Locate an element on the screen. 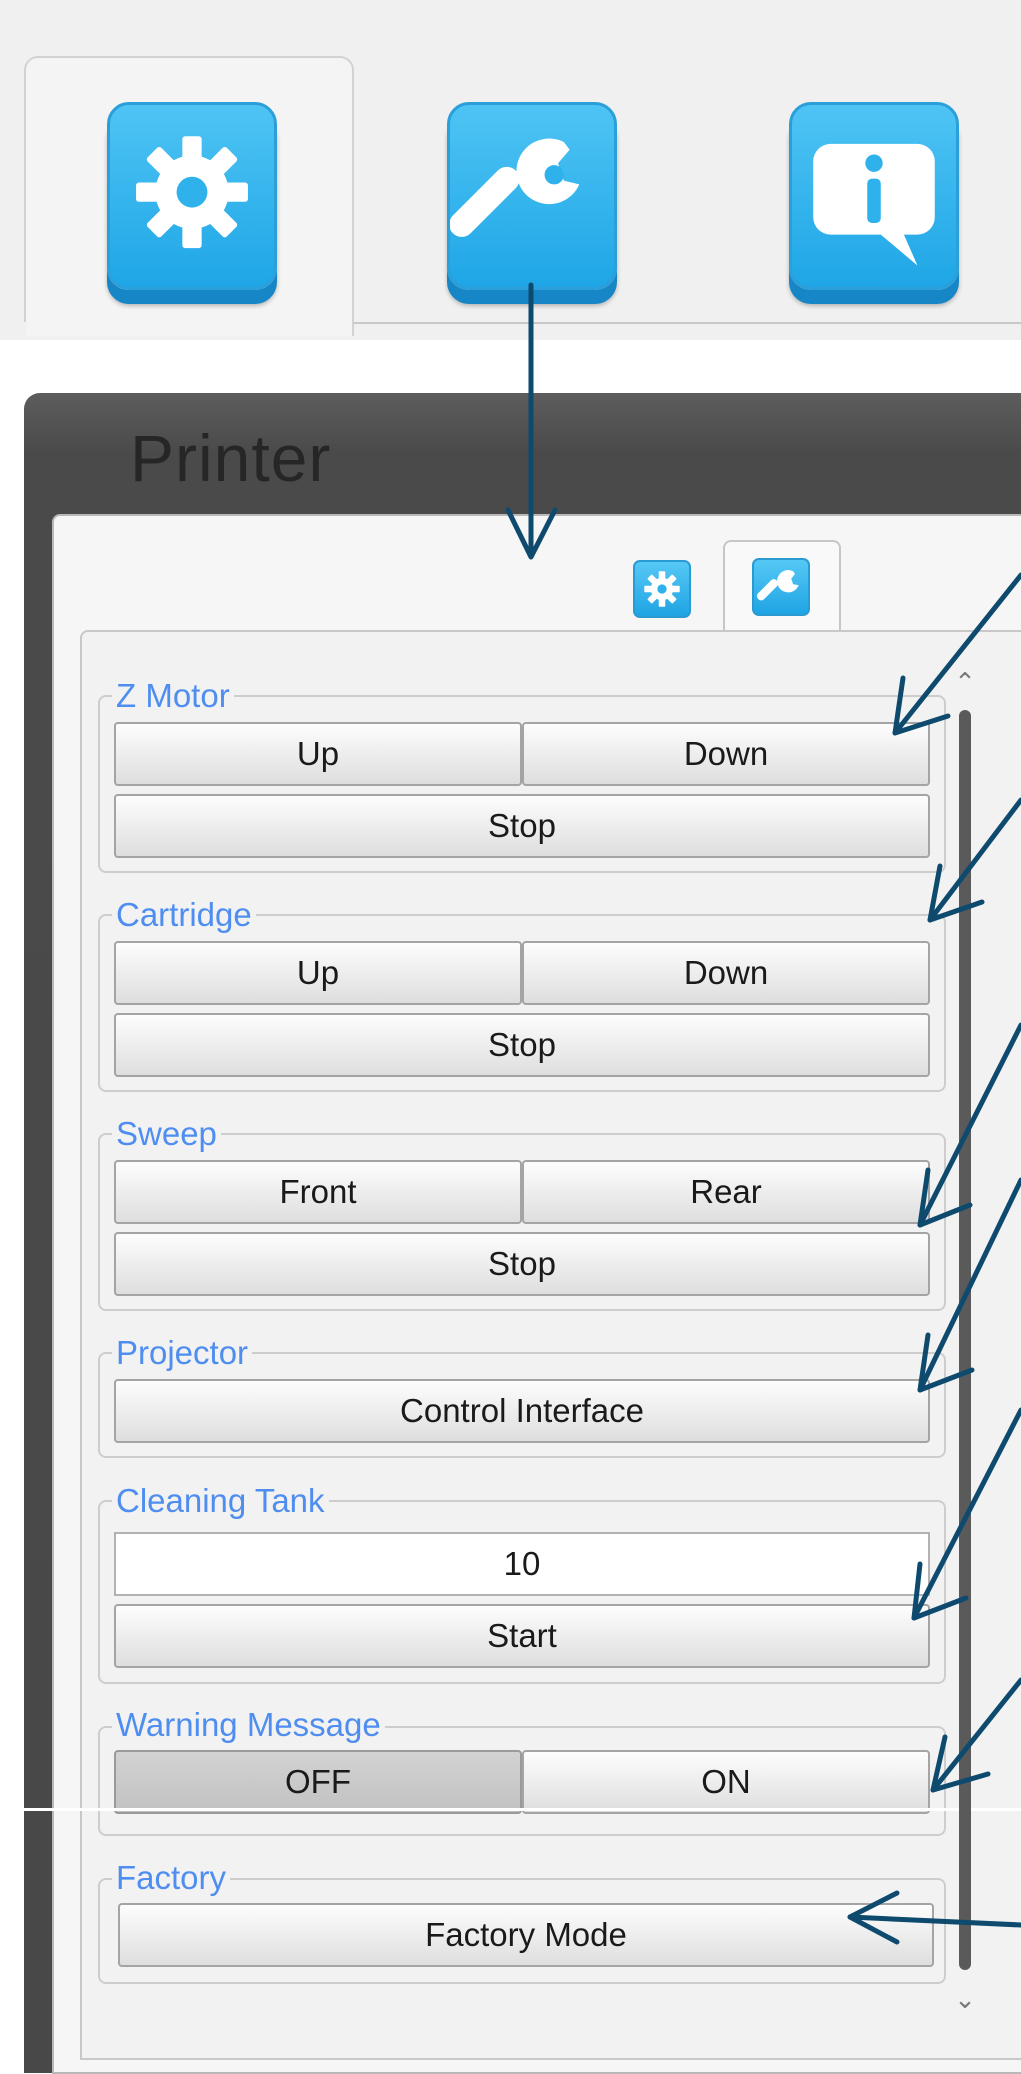  z-motor-down-button: Down is located at coordinates (726, 754).